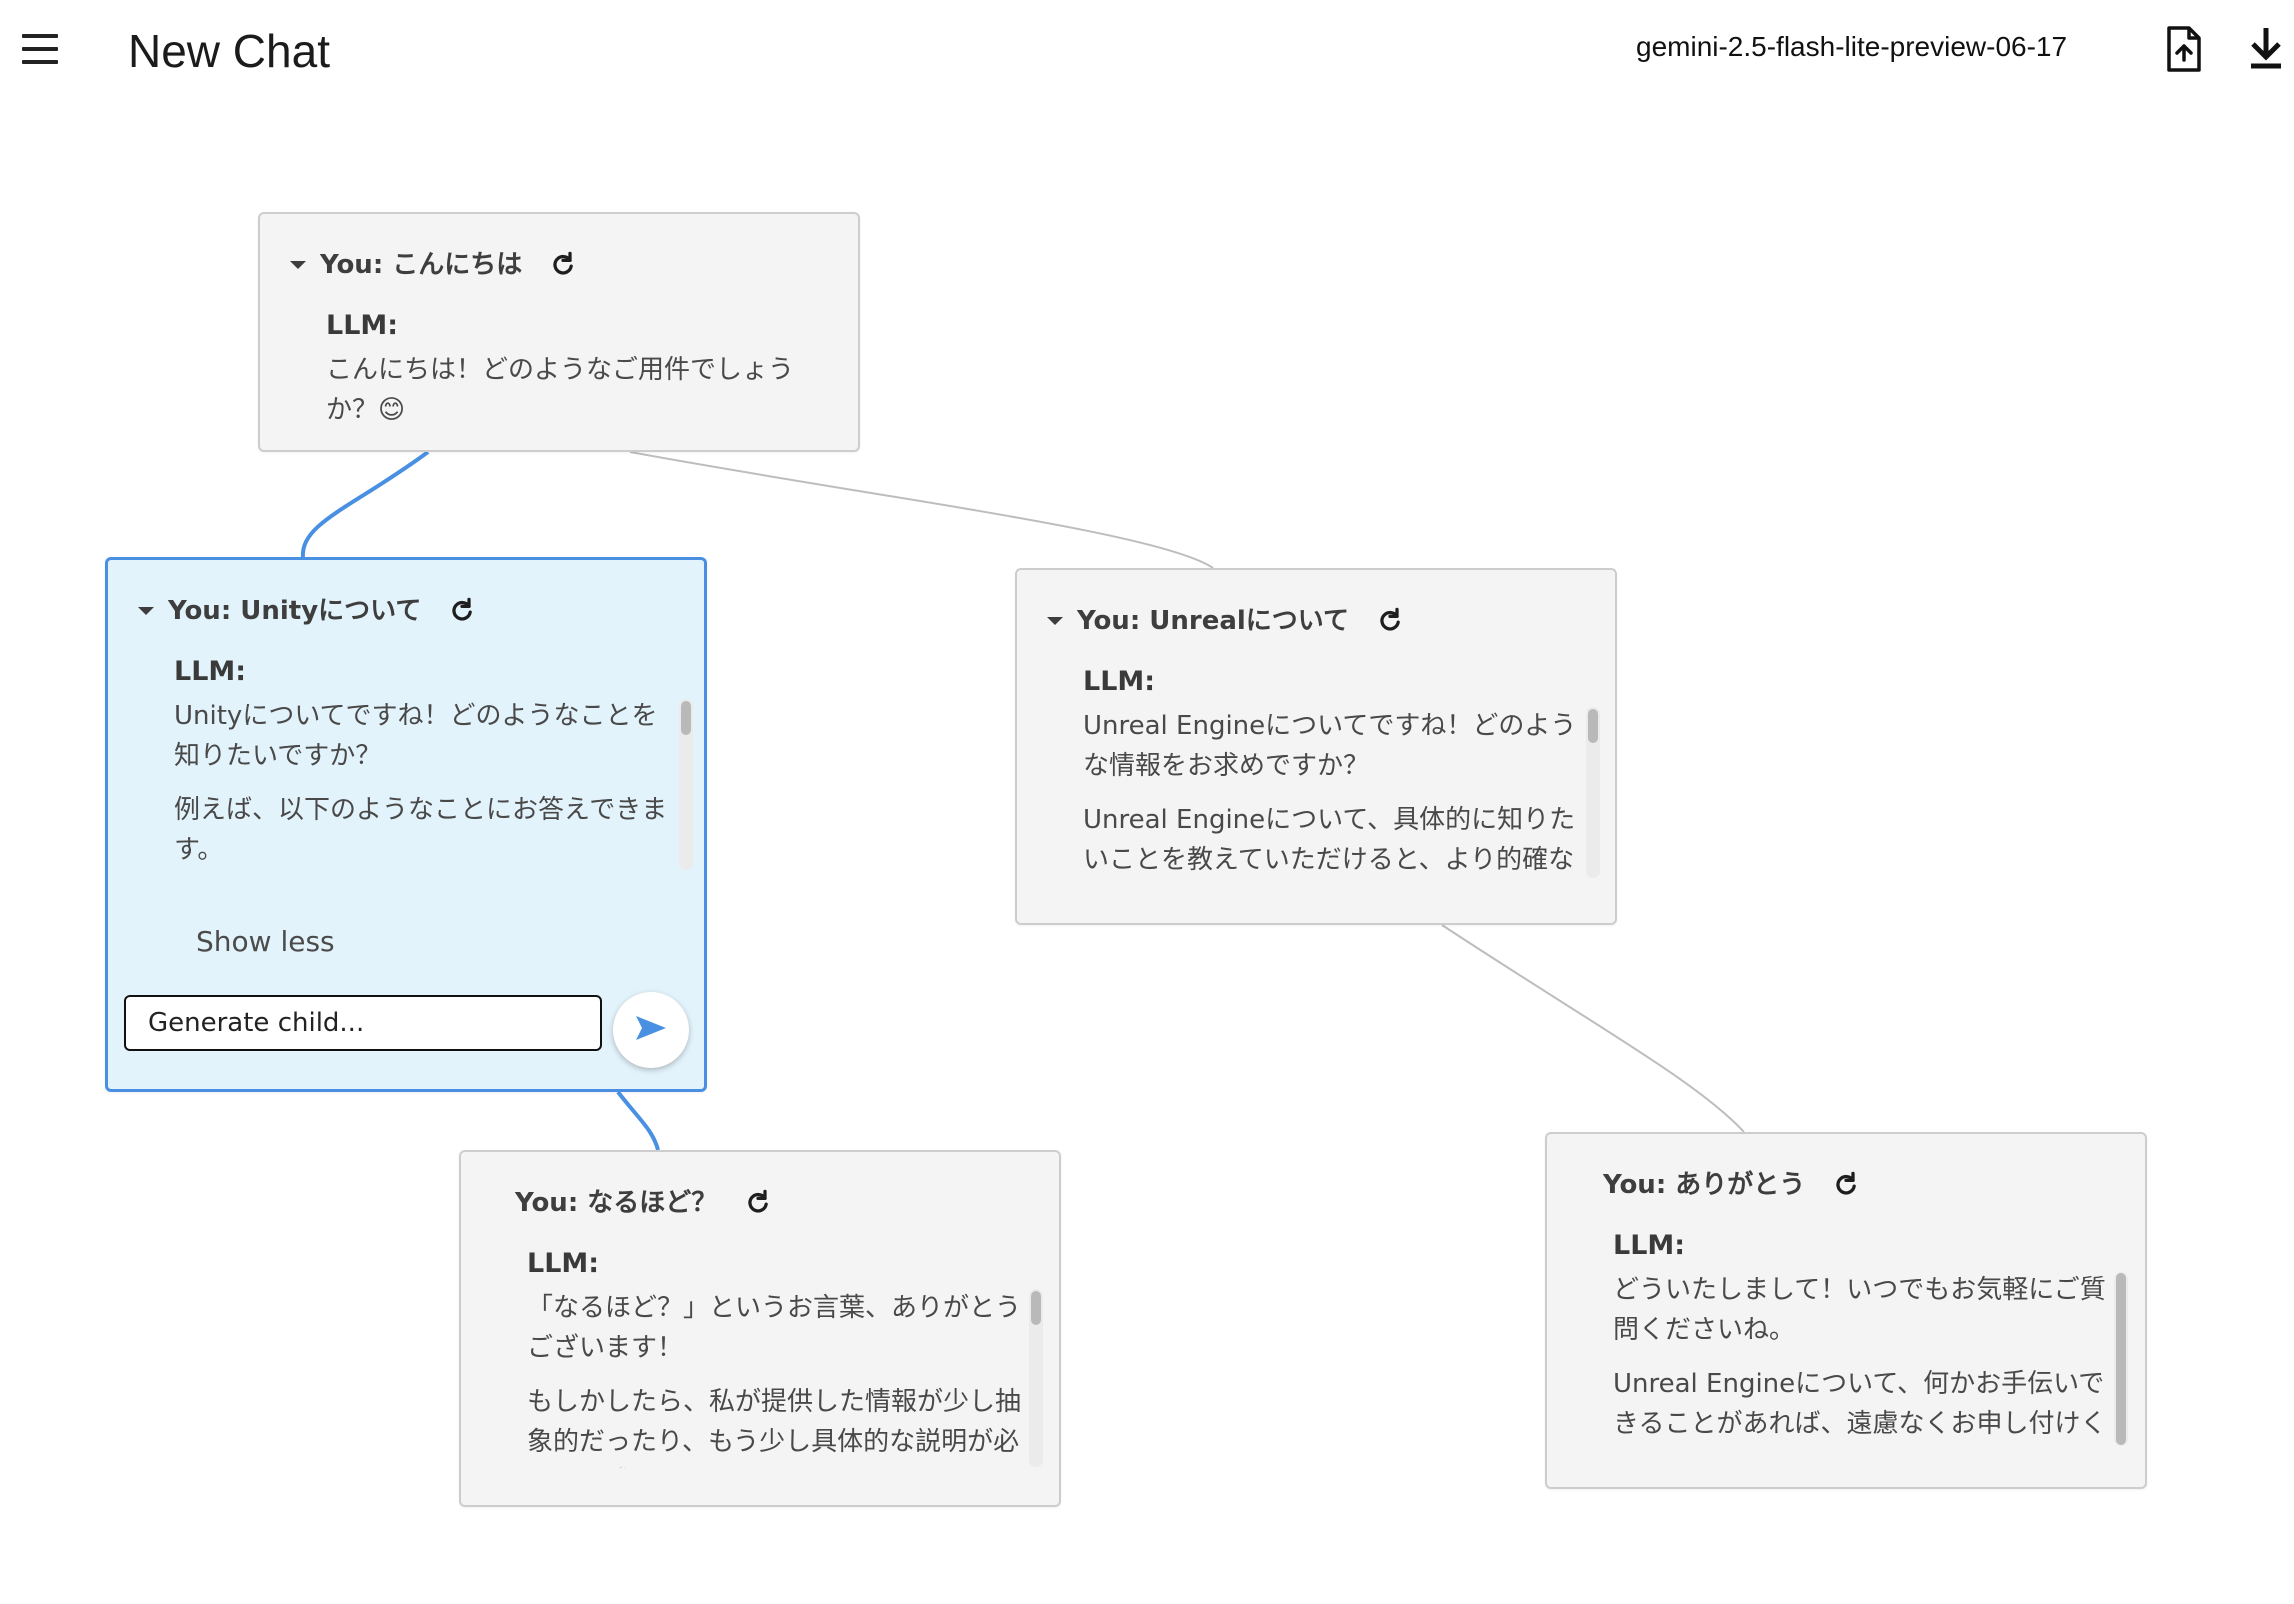  Describe the element at coordinates (1851, 47) in the screenshot. I see `model-selector: gemini-2.5-flash-lite-preview-06-17` at that location.